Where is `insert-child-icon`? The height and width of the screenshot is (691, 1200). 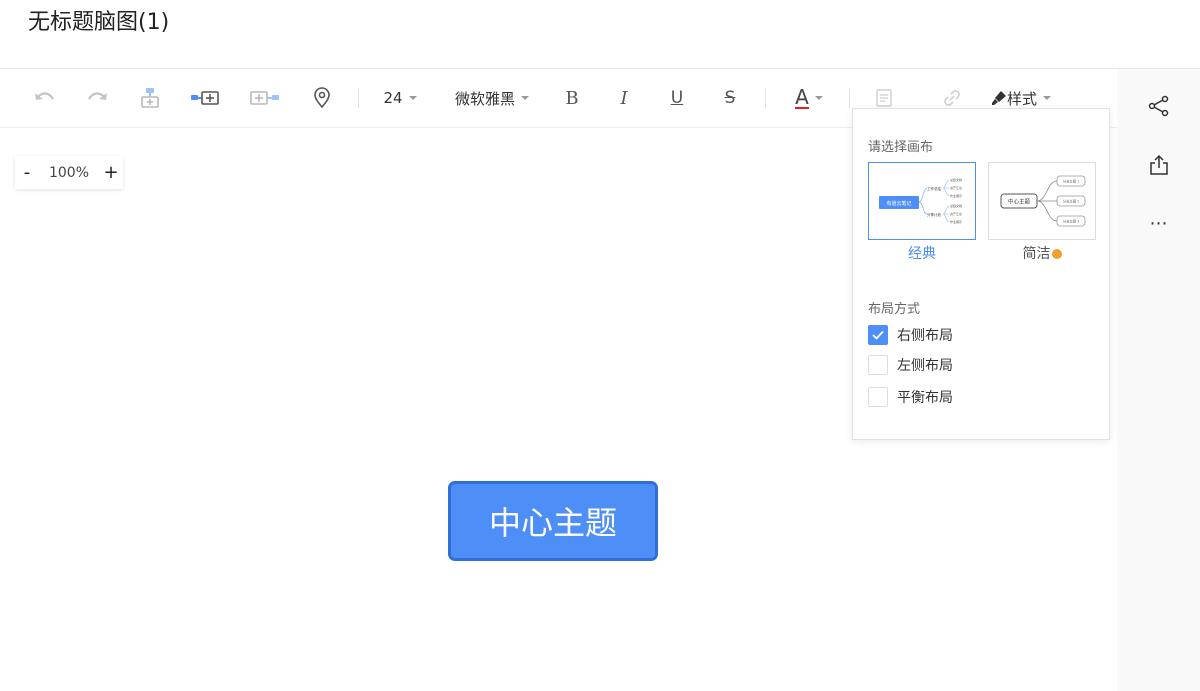
insert-child-icon is located at coordinates (264, 98).